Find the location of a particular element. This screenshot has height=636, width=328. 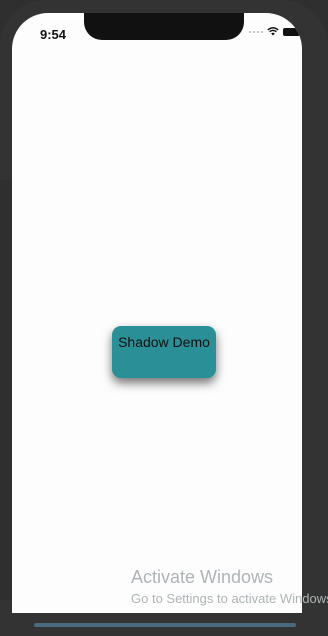

left-bezel-bar is located at coordinates (6, 390).